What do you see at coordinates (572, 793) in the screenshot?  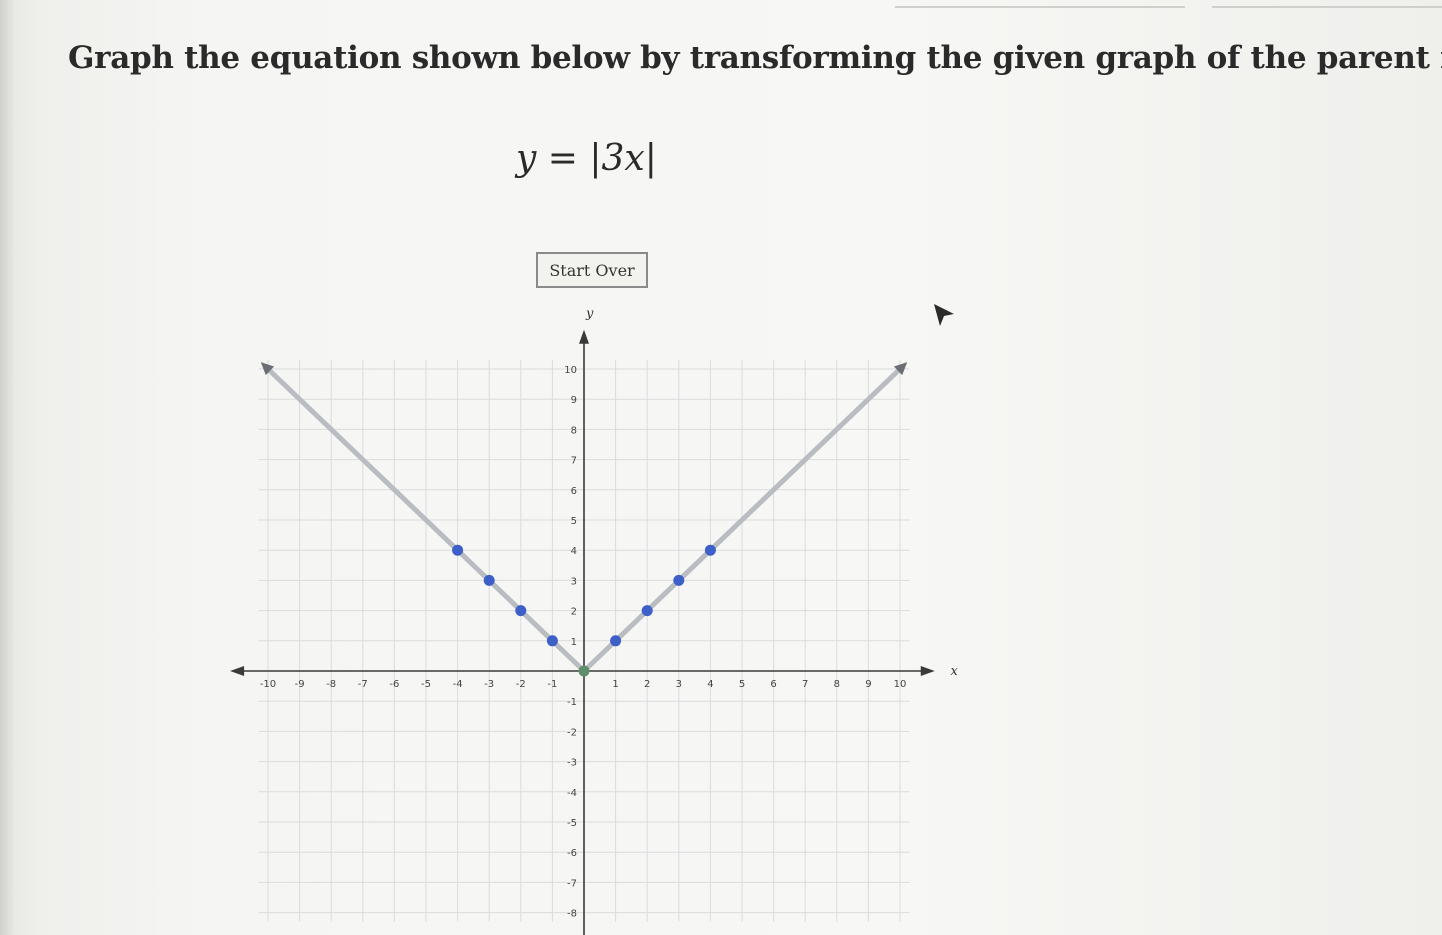 I see `y-tick-label: -4` at bounding box center [572, 793].